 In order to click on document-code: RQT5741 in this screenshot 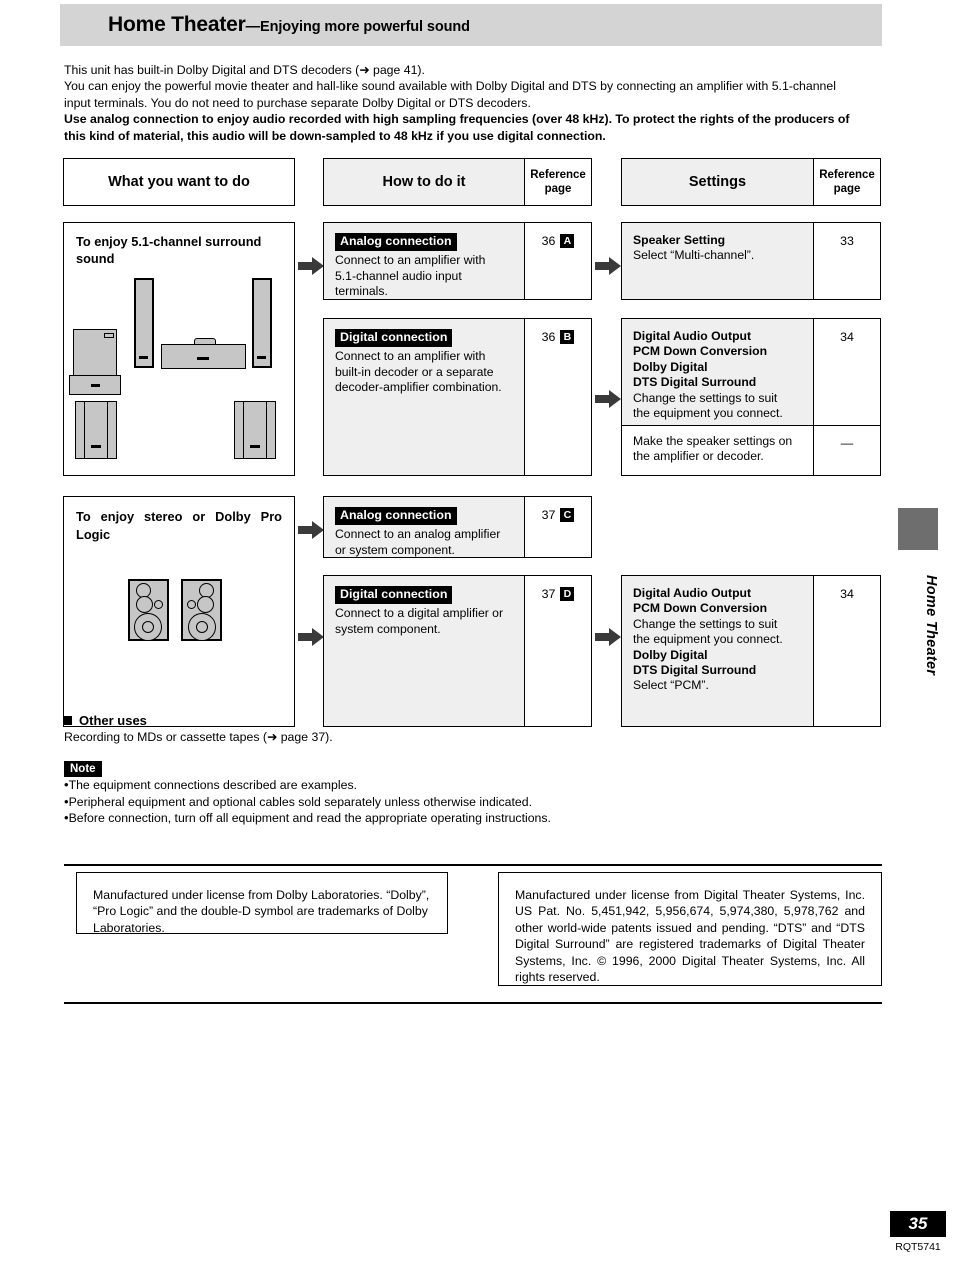, I will do `click(918, 1247)`.